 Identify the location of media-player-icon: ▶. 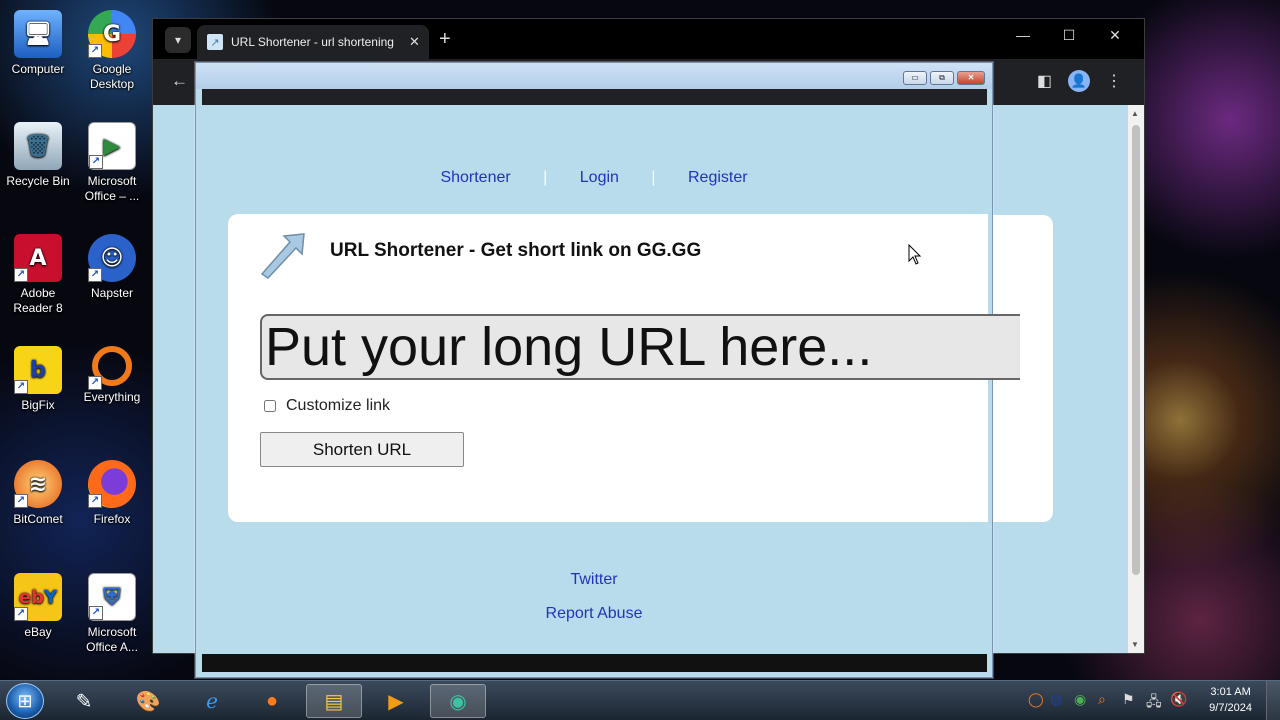
(396, 701).